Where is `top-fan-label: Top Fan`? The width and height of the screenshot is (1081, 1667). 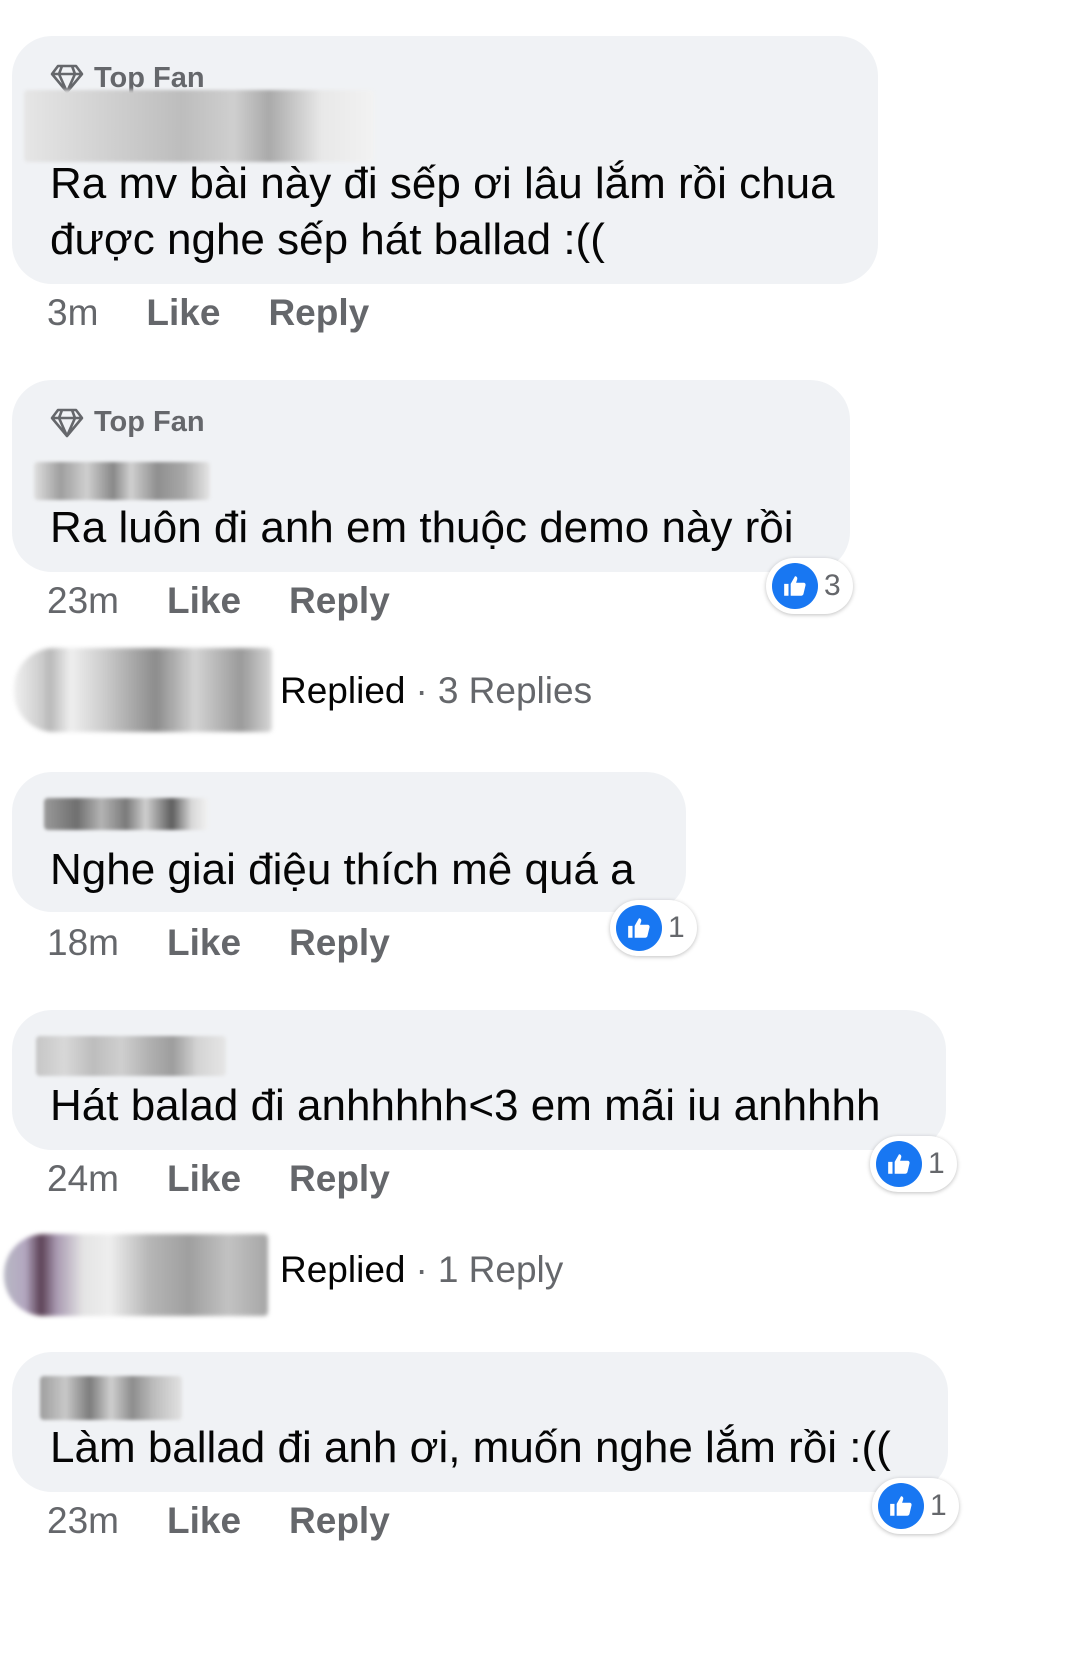 top-fan-label: Top Fan is located at coordinates (149, 422).